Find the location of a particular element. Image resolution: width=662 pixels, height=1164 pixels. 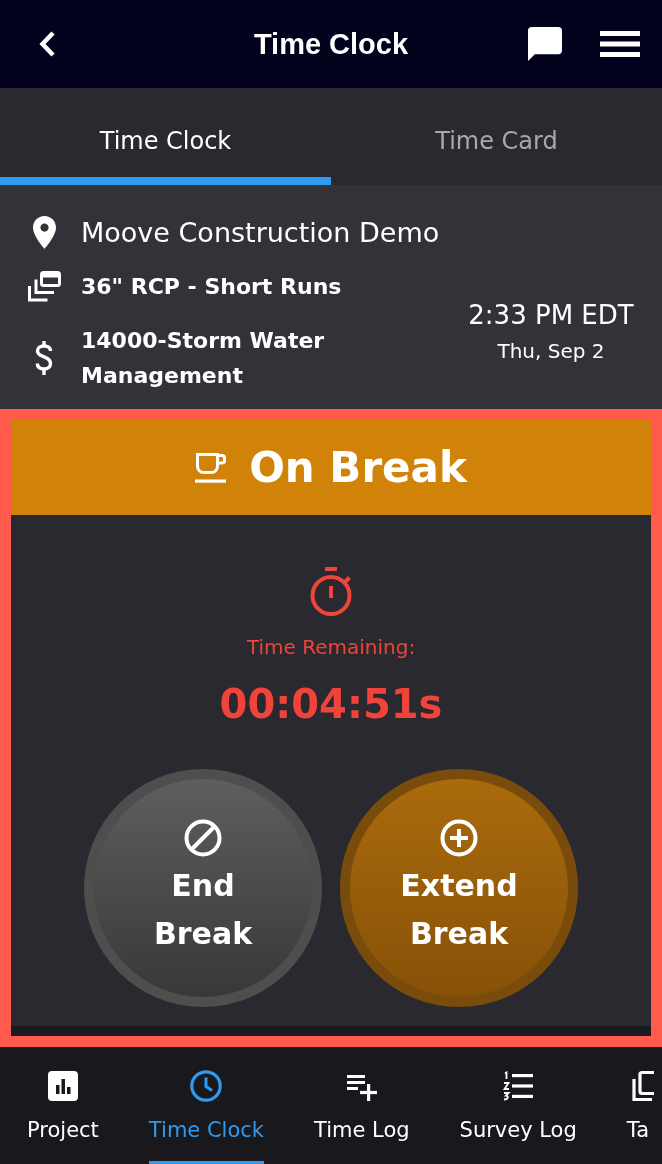

end-break-button: End Break is located at coordinates (203, 888).